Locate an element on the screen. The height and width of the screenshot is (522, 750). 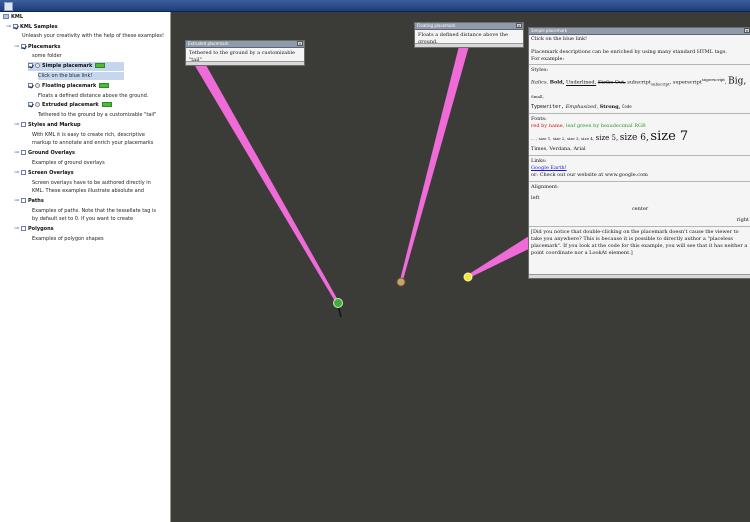
tree-item-ground-overlays: ⊸ Ground Overlays is located at coordinates (44, 153).